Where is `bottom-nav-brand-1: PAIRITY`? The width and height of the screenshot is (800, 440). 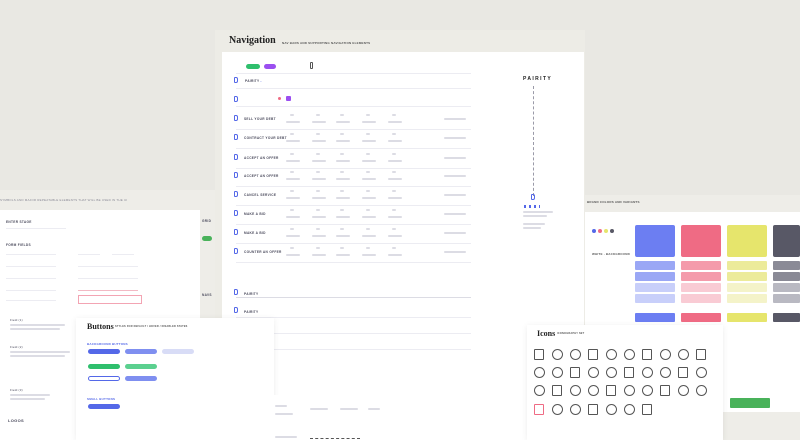
bottom-nav-brand-1: PAIRITY is located at coordinates (251, 294).